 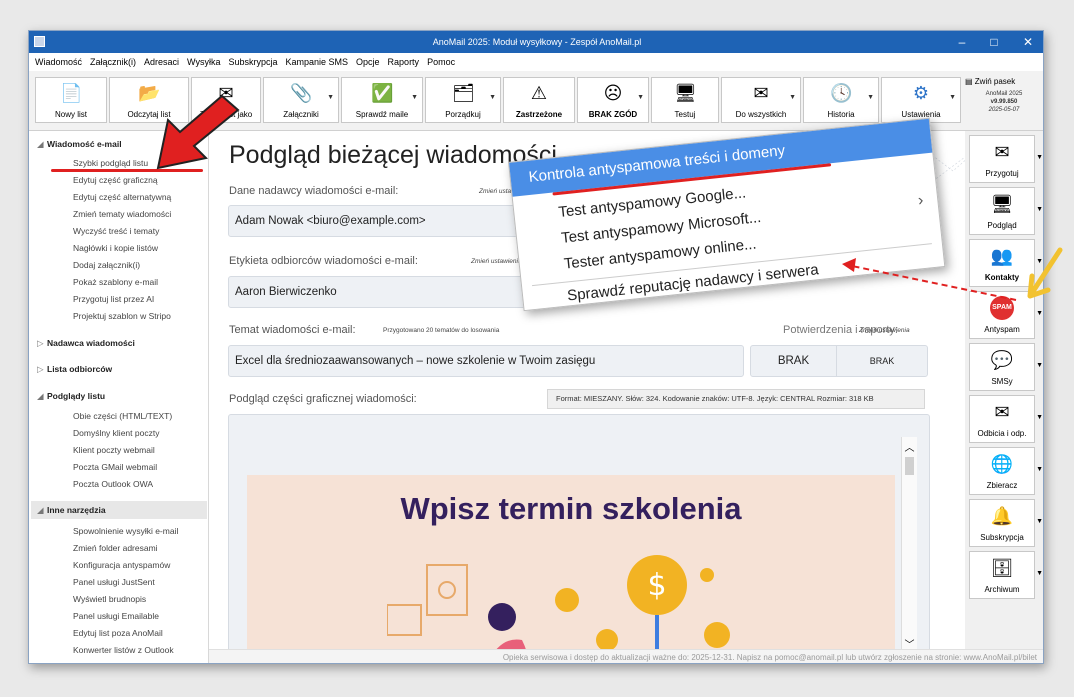 I want to click on red-arrow-icon, so click(x=198, y=132).